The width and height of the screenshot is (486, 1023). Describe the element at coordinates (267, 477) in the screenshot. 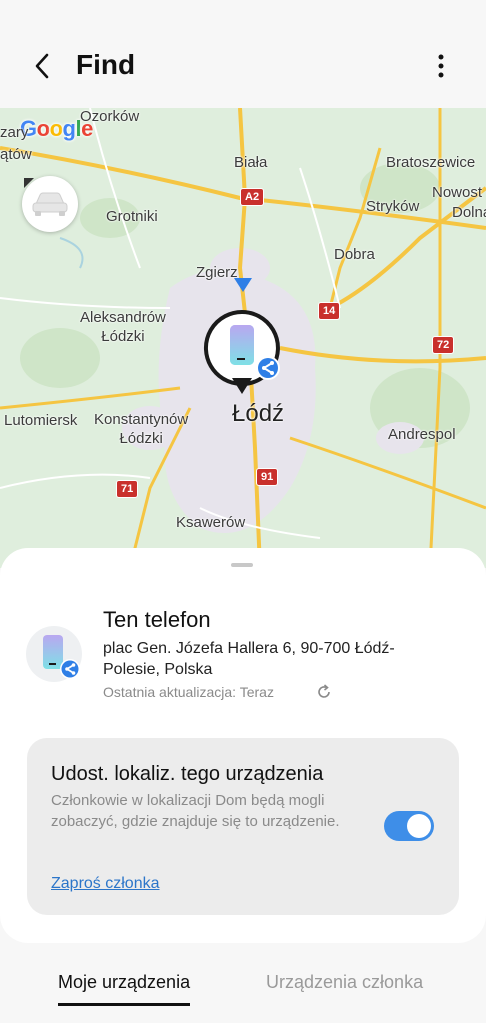

I see `road-shield-91: 91` at that location.